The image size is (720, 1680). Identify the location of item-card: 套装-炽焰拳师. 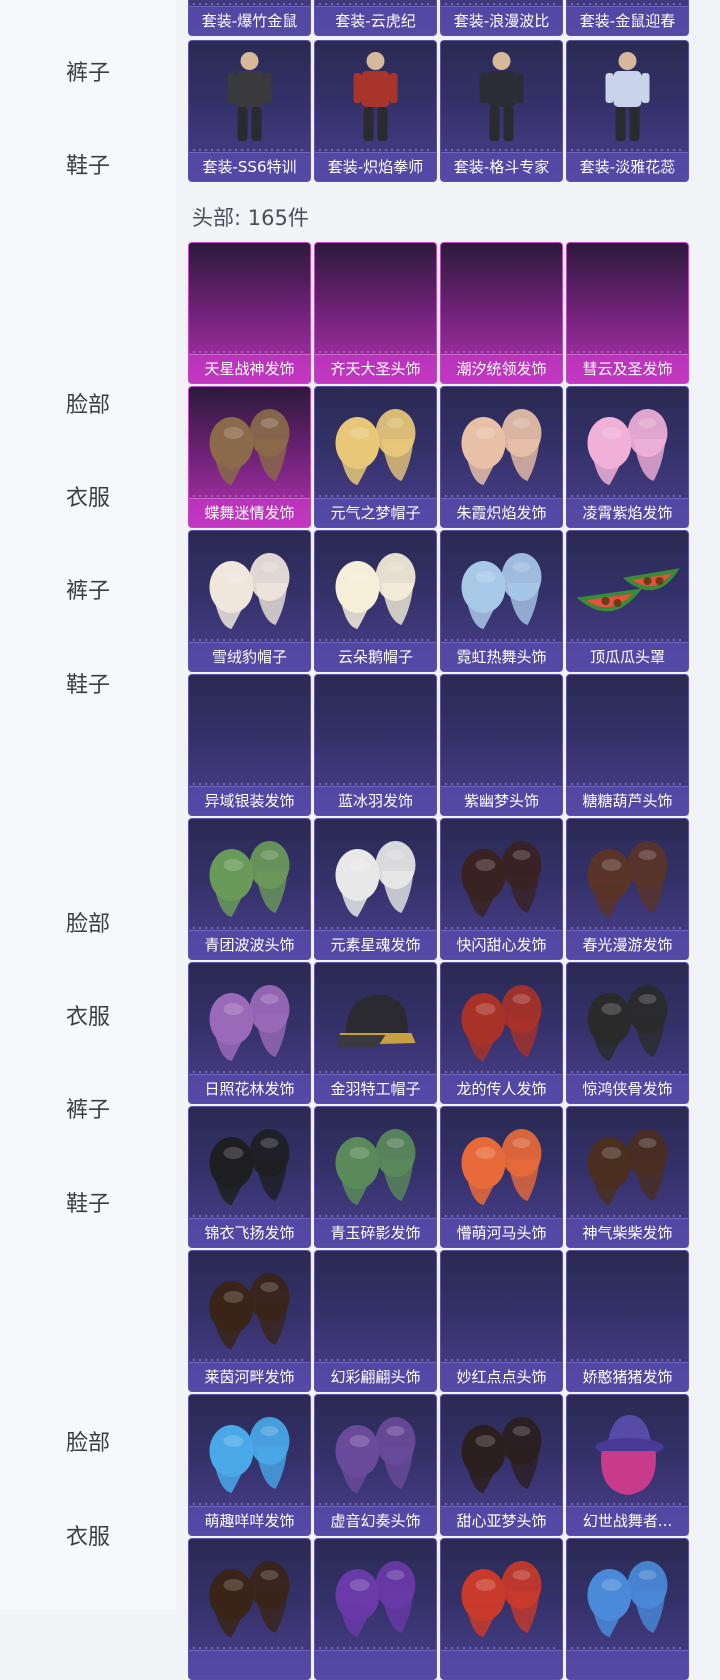
(375, 111).